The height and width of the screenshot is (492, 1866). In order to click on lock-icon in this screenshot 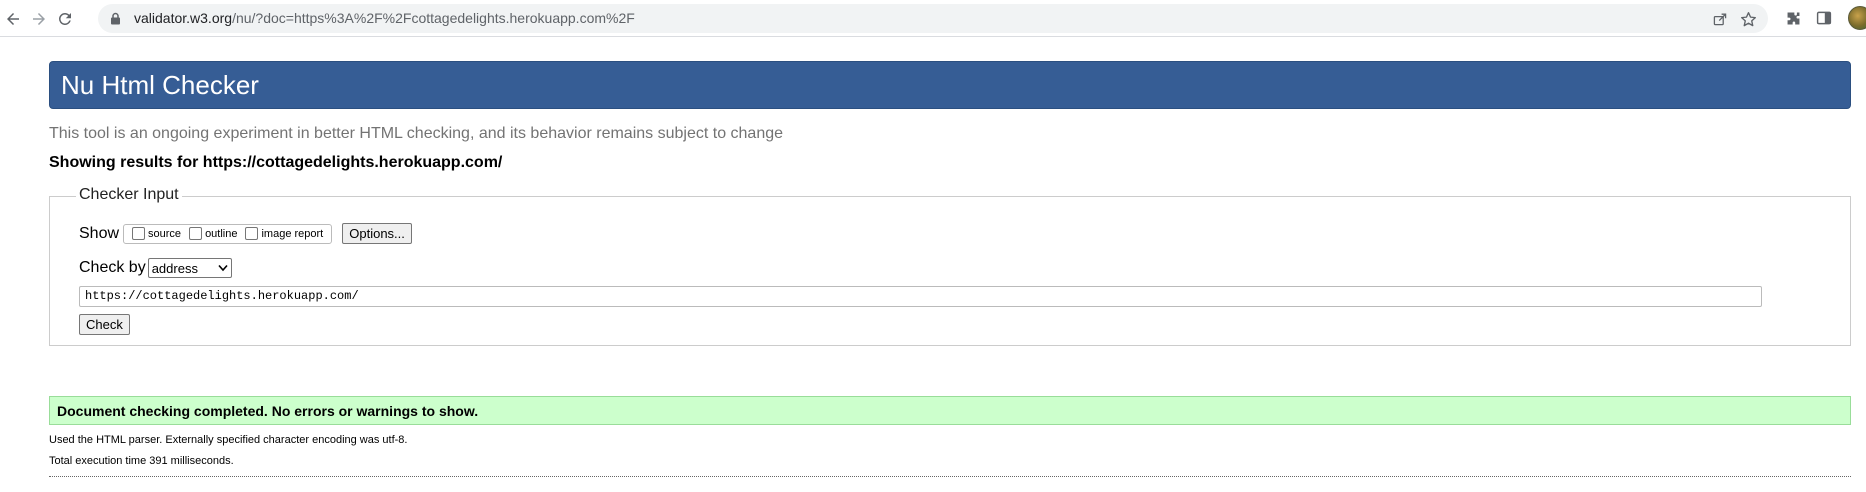, I will do `click(115, 18)`.